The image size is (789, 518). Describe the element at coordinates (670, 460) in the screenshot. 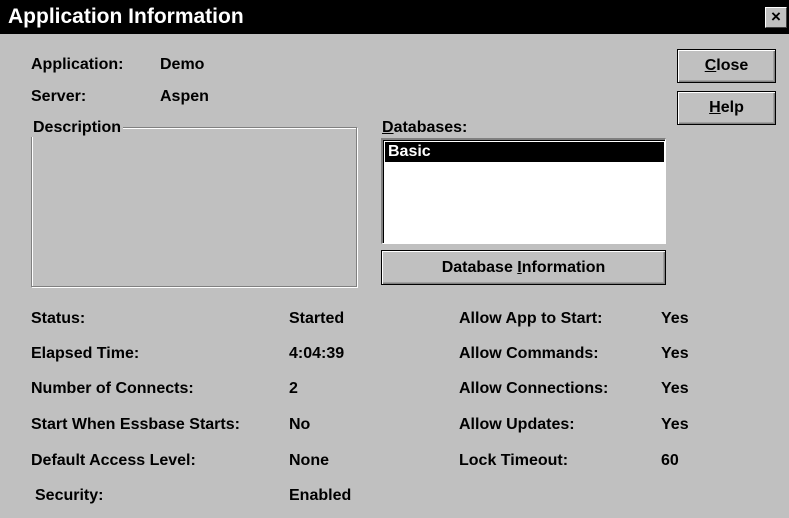

I see `lock-timeout-value: 60` at that location.